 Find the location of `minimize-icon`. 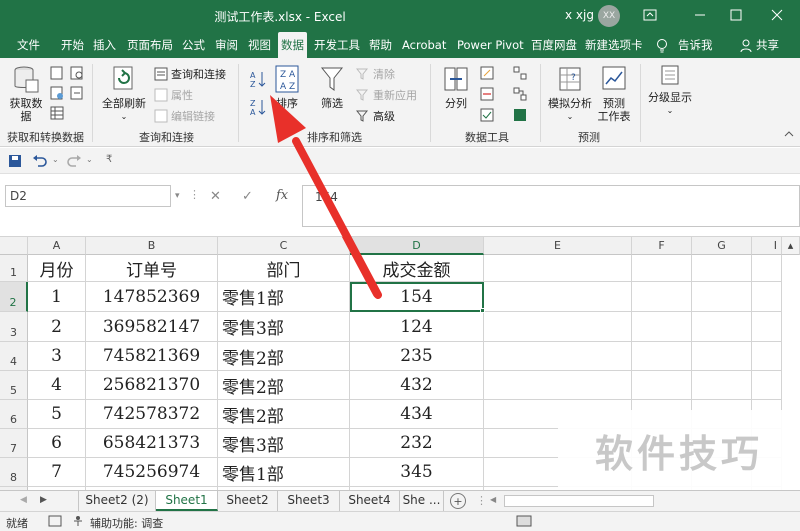

minimize-icon is located at coordinates (700, 15).